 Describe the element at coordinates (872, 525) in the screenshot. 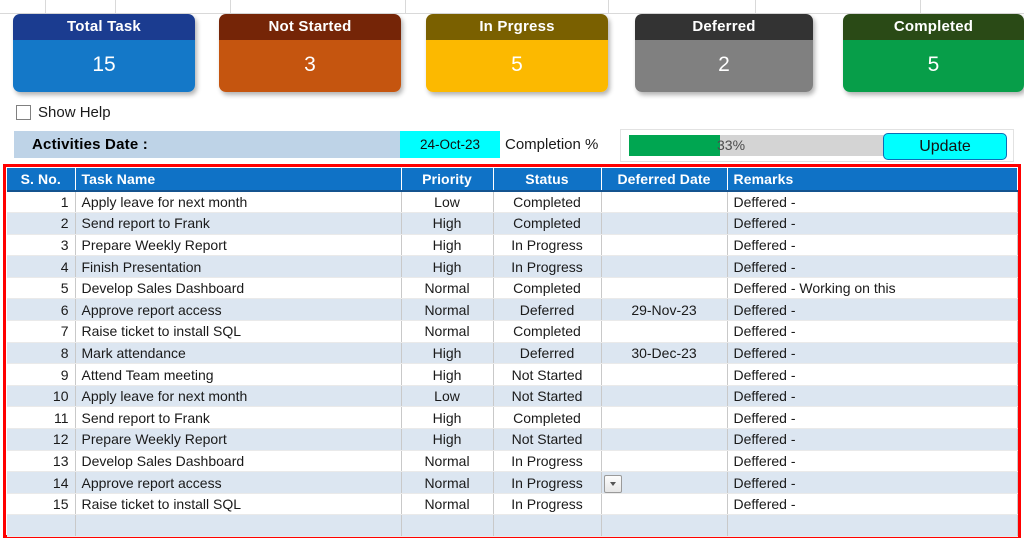

I see `cell-remarks` at that location.